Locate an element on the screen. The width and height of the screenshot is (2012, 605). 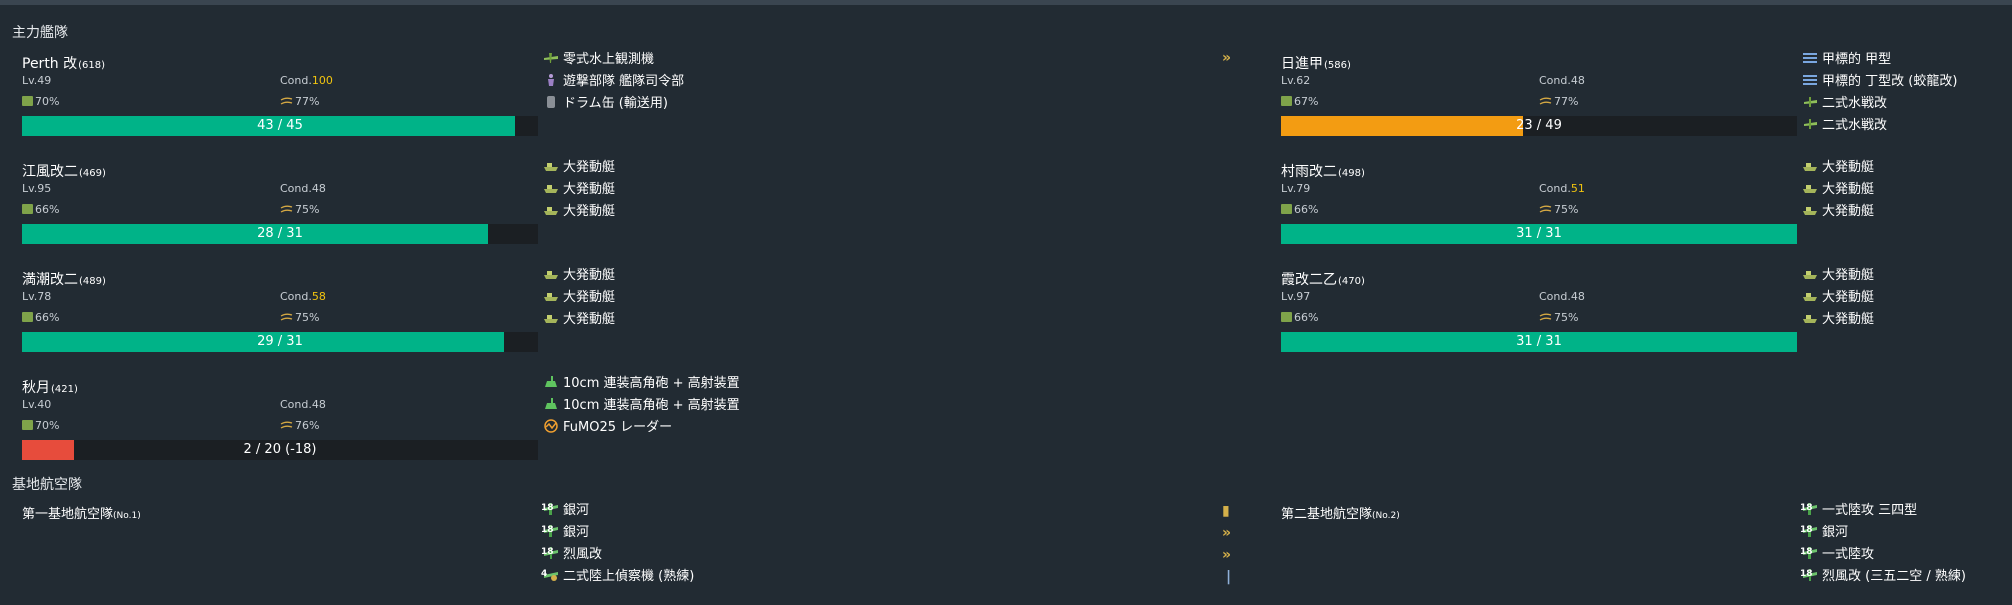
hp-bar: 2 / 20 (-18) is located at coordinates (280, 450).